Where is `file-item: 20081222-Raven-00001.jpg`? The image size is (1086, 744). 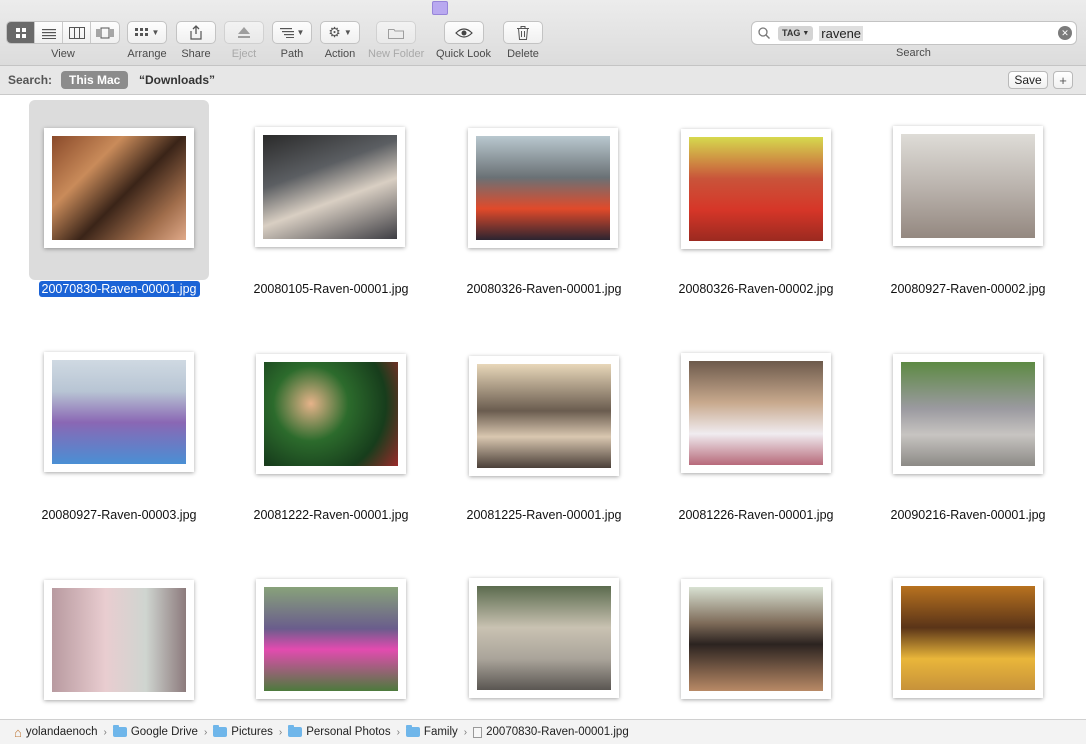
file-item: 20081222-Raven-00001.jpg is located at coordinates (331, 427).